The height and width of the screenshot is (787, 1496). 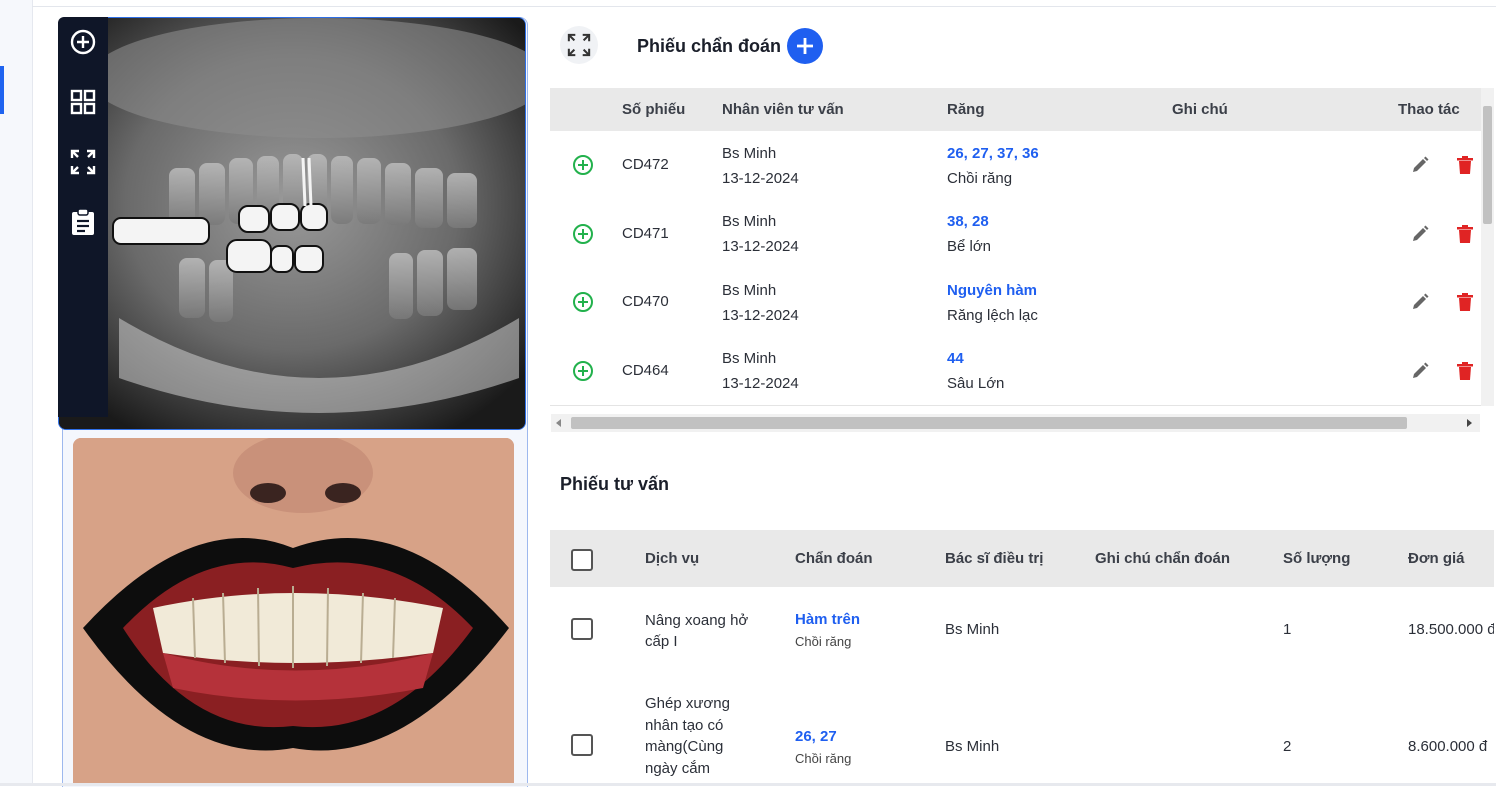 I want to click on col-code: Số phiếu, so click(x=654, y=109).